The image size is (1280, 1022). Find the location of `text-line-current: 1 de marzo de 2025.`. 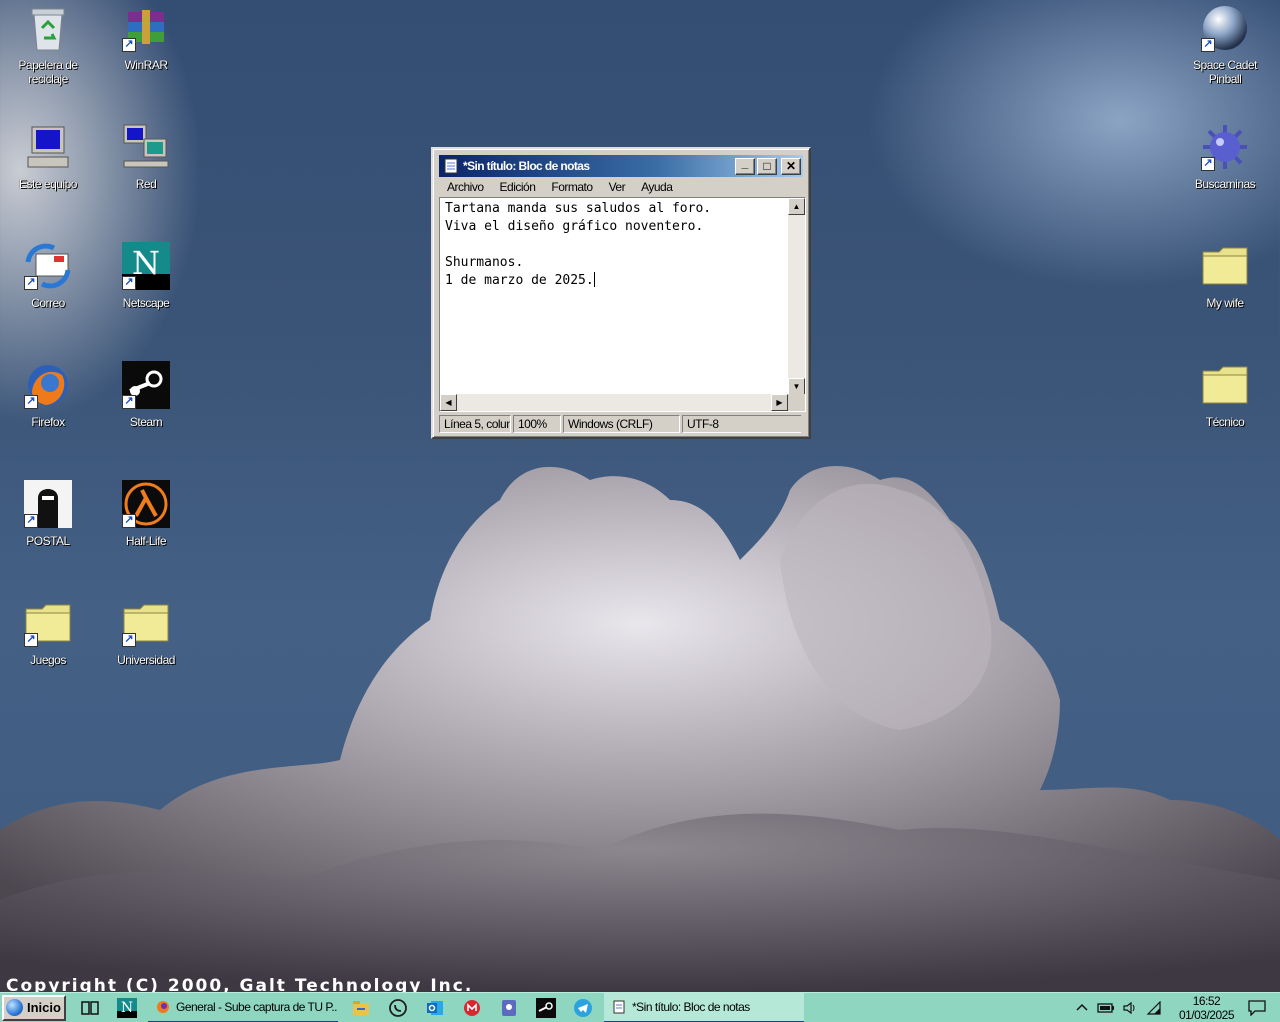

text-line-current: 1 de marzo de 2025. is located at coordinates (614, 281).